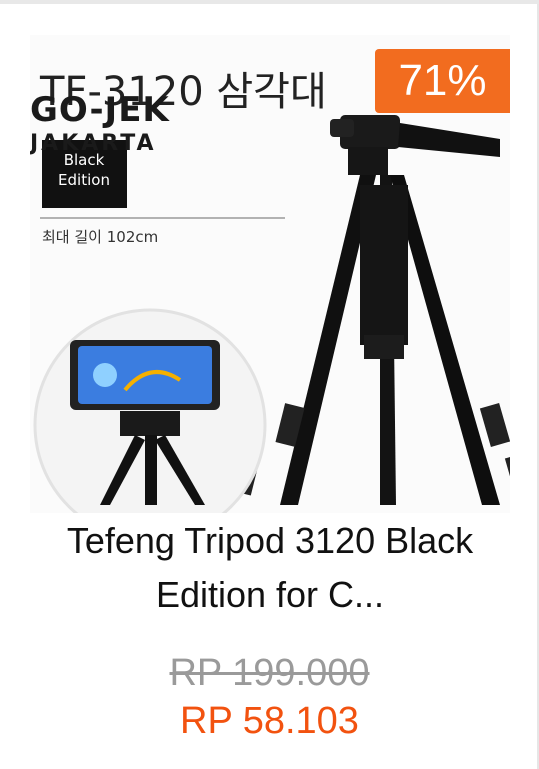 This screenshot has height=769, width=539. What do you see at coordinates (270, 540) in the screenshot?
I see `product-title-line1: Tefeng Tripod 3120 Black` at bounding box center [270, 540].